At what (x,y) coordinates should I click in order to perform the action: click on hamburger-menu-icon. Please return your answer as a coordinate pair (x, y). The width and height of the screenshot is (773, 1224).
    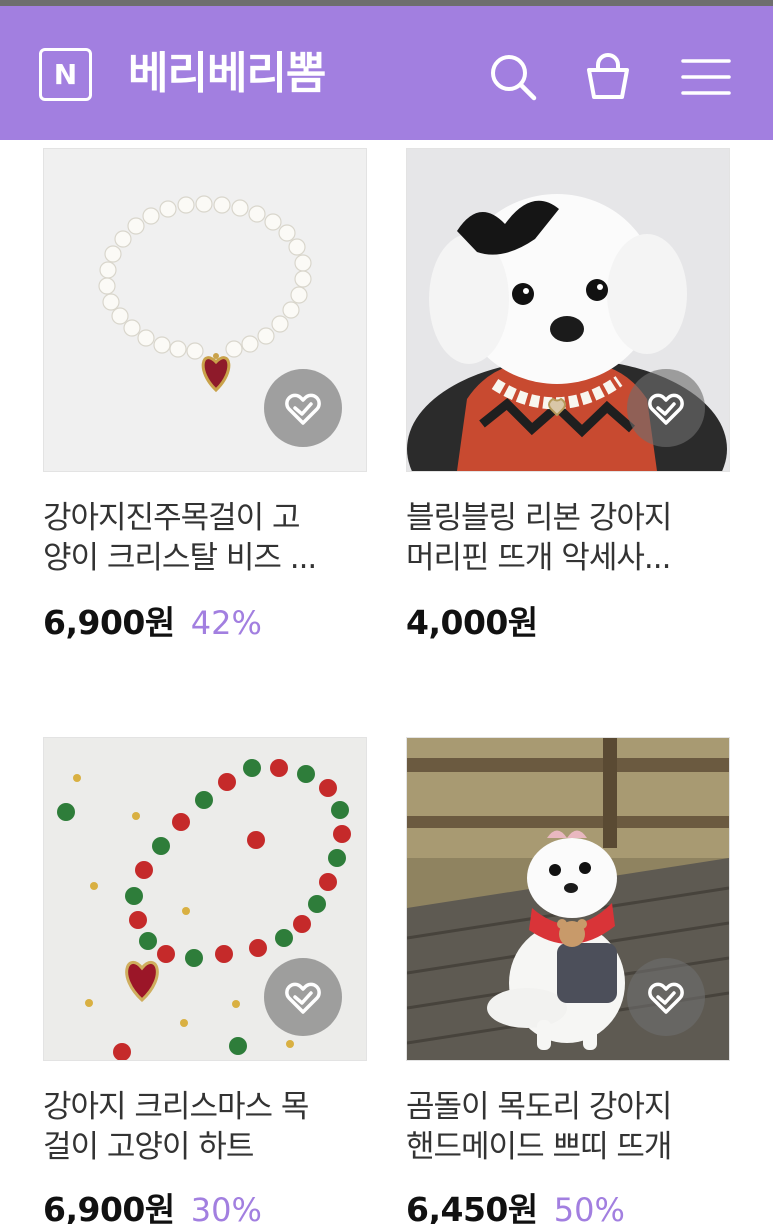
    Looking at the image, I should click on (706, 77).